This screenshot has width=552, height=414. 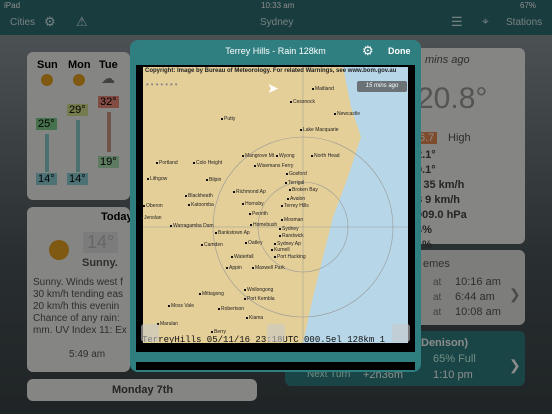 I want to click on place-label: Wyong, so click(x=285, y=156).